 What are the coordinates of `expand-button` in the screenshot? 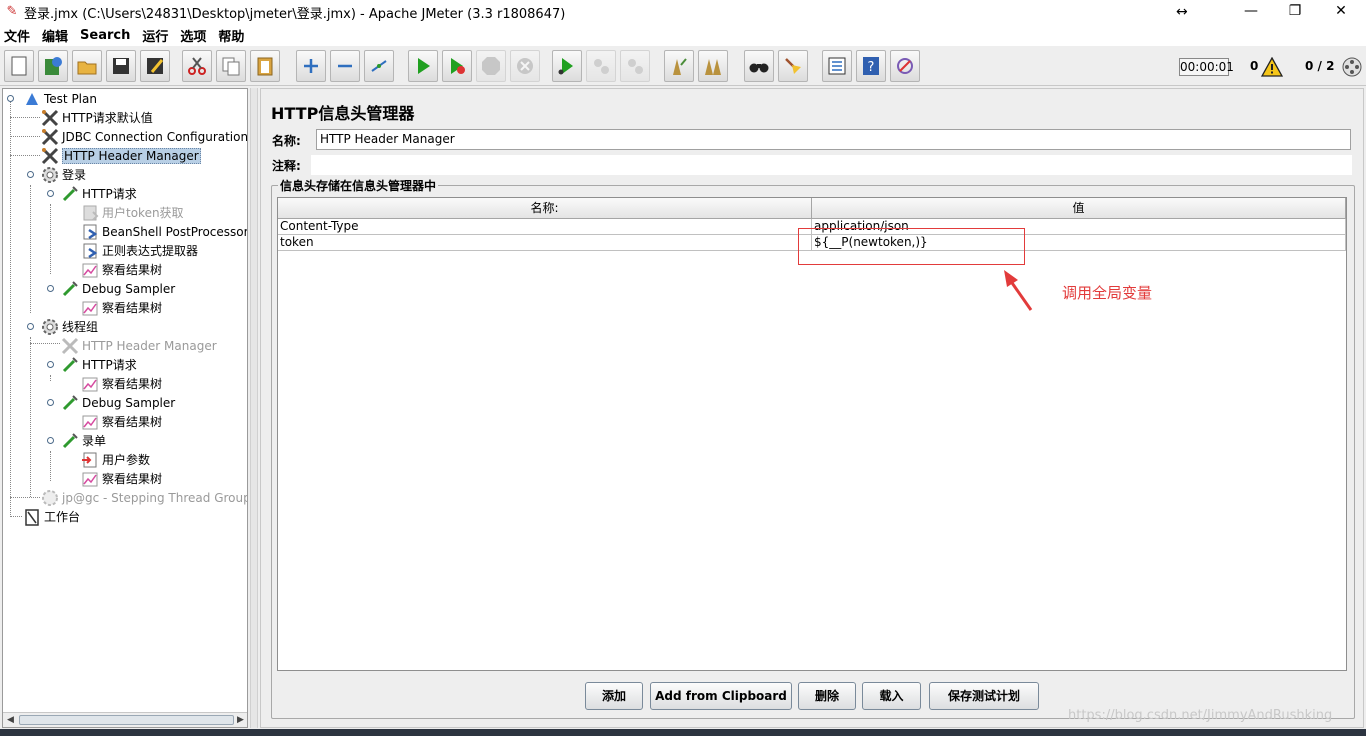 It's located at (311, 66).